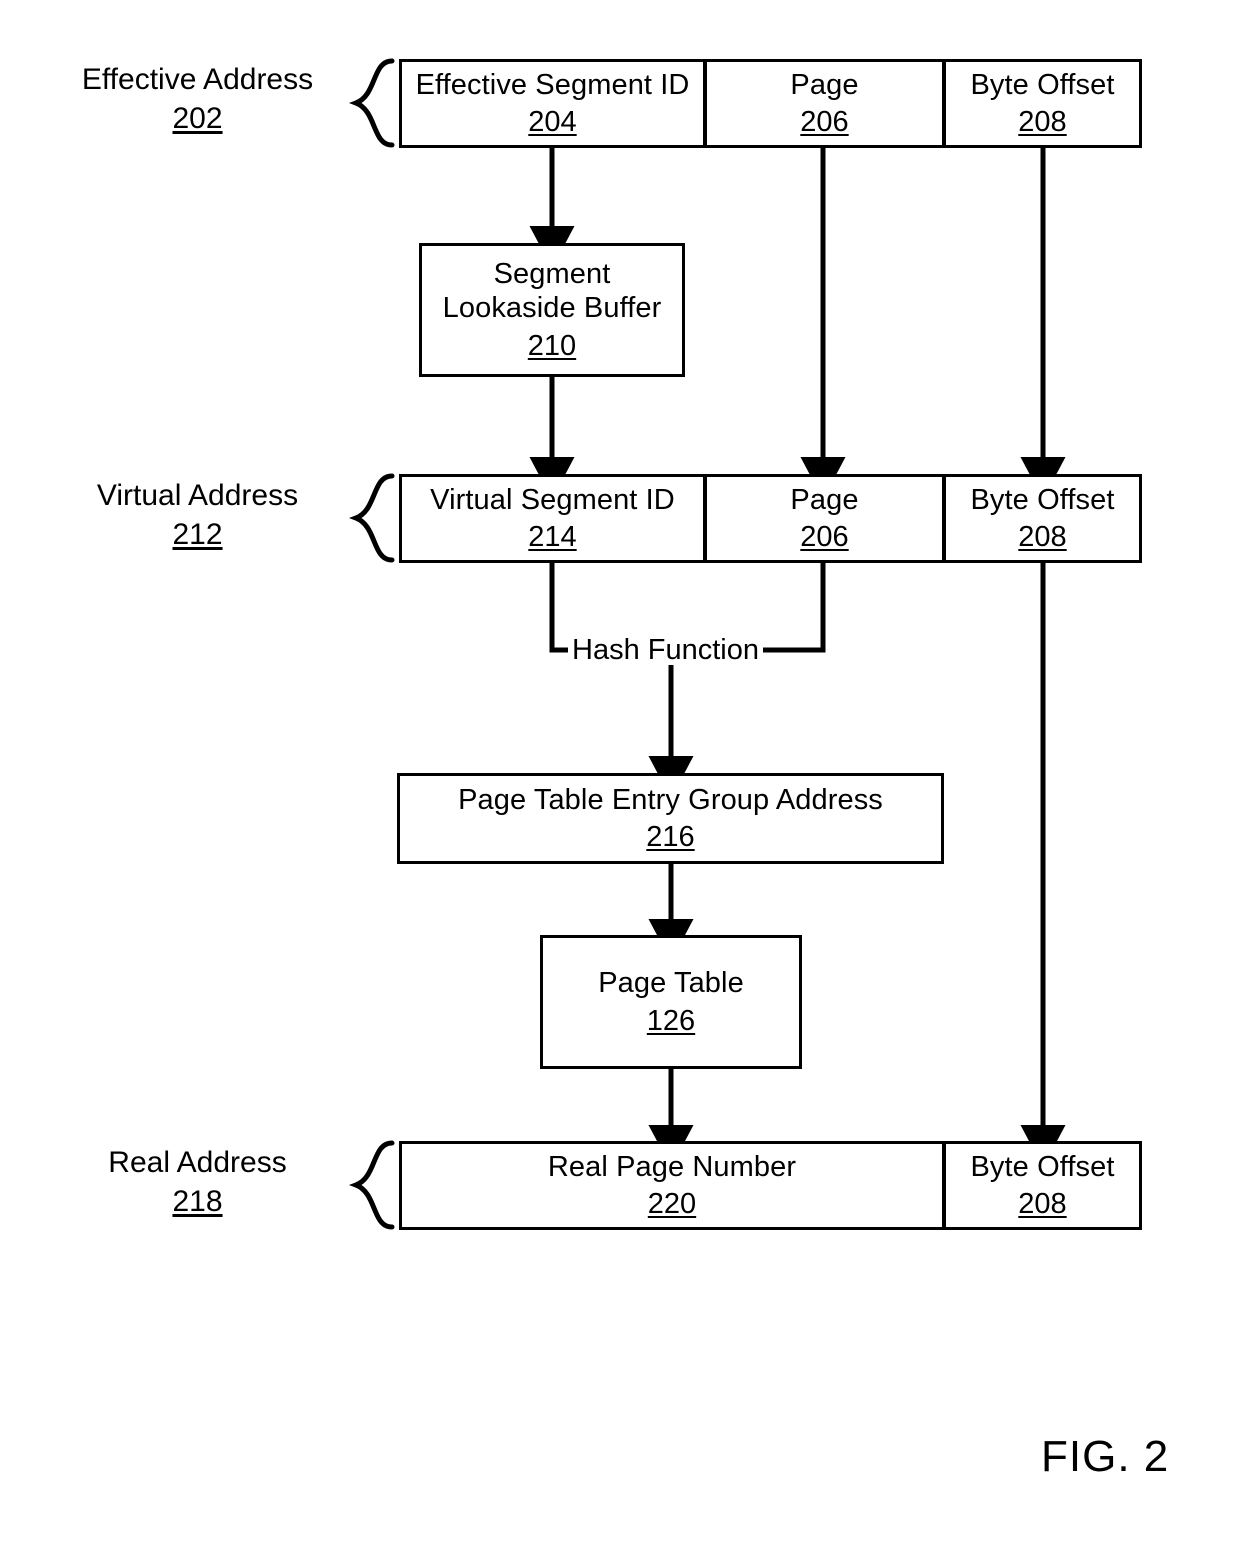  I want to click on cell-real-byte-offset-title: Byte Offset, so click(1042, 1166).